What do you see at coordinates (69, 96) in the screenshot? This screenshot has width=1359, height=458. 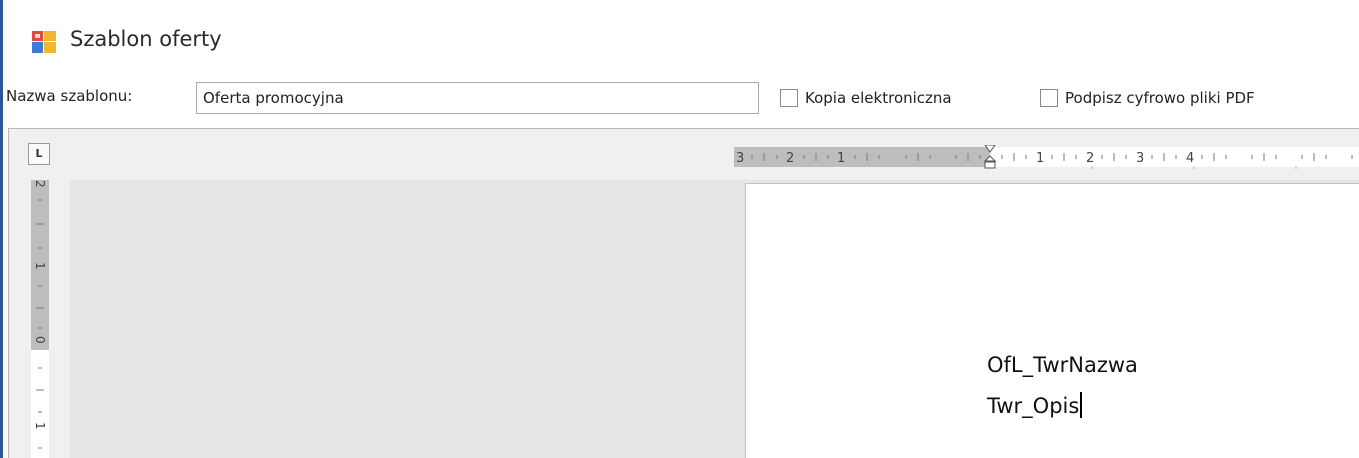 I see `template-name-label: Nazwa szablonu:` at bounding box center [69, 96].